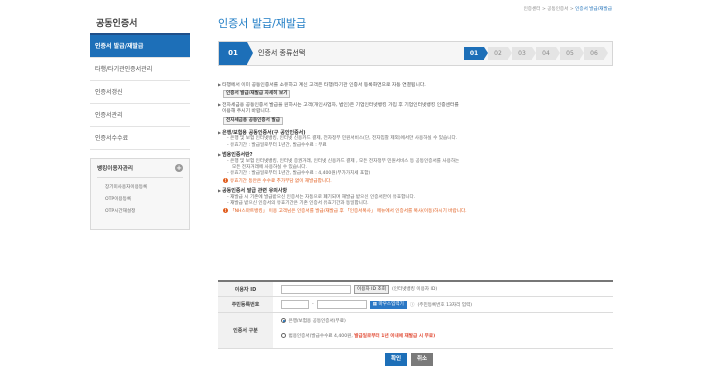 Image resolution: width=720 pixels, height=381 pixels. Describe the element at coordinates (532, 9) in the screenshot. I see `breadcrumb-home: 인증센터` at that location.